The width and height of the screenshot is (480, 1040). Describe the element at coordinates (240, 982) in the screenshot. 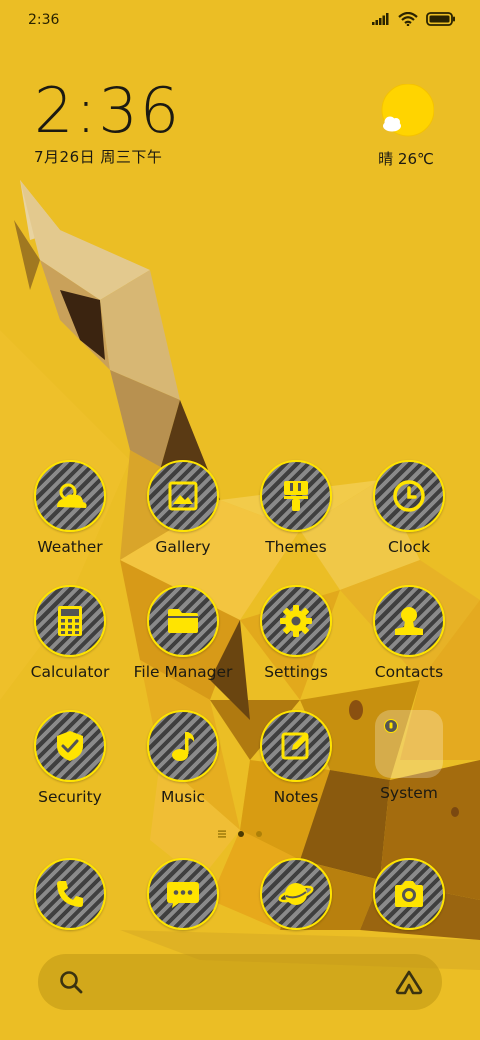

I see `search-bar` at that location.